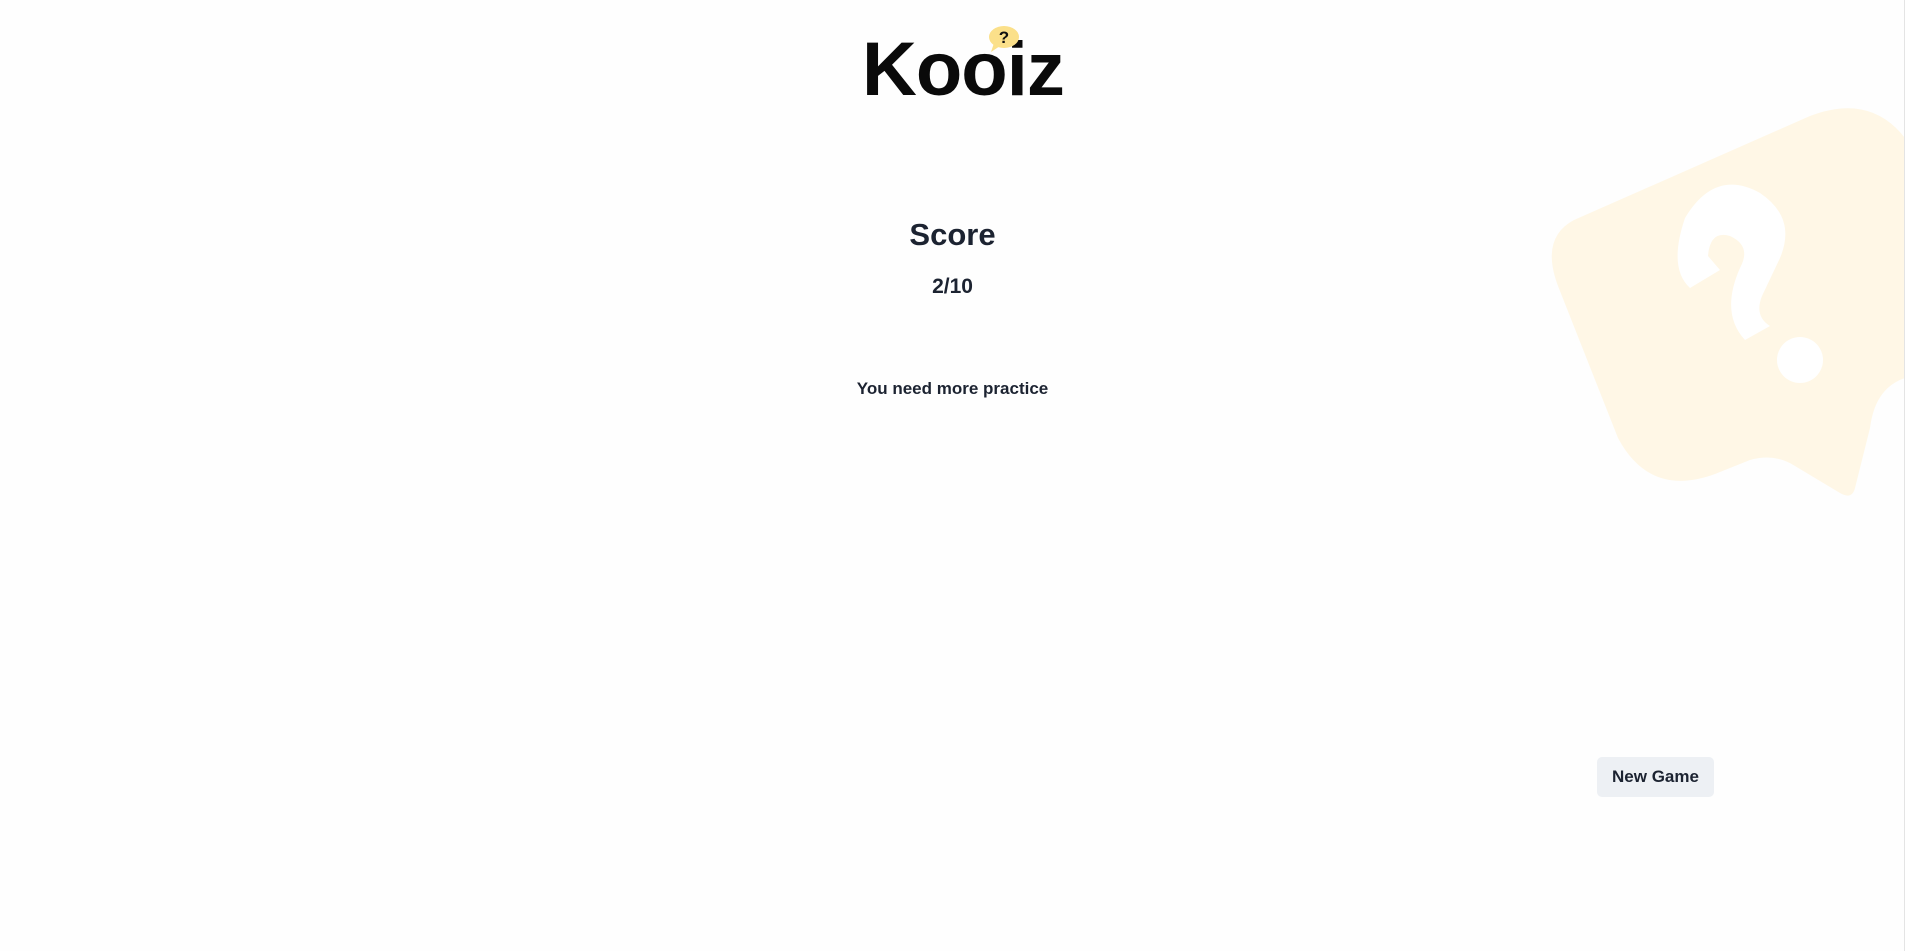 The image size is (1905, 951). Describe the element at coordinates (1655, 777) in the screenshot. I see `new-game-button: New Game` at that location.